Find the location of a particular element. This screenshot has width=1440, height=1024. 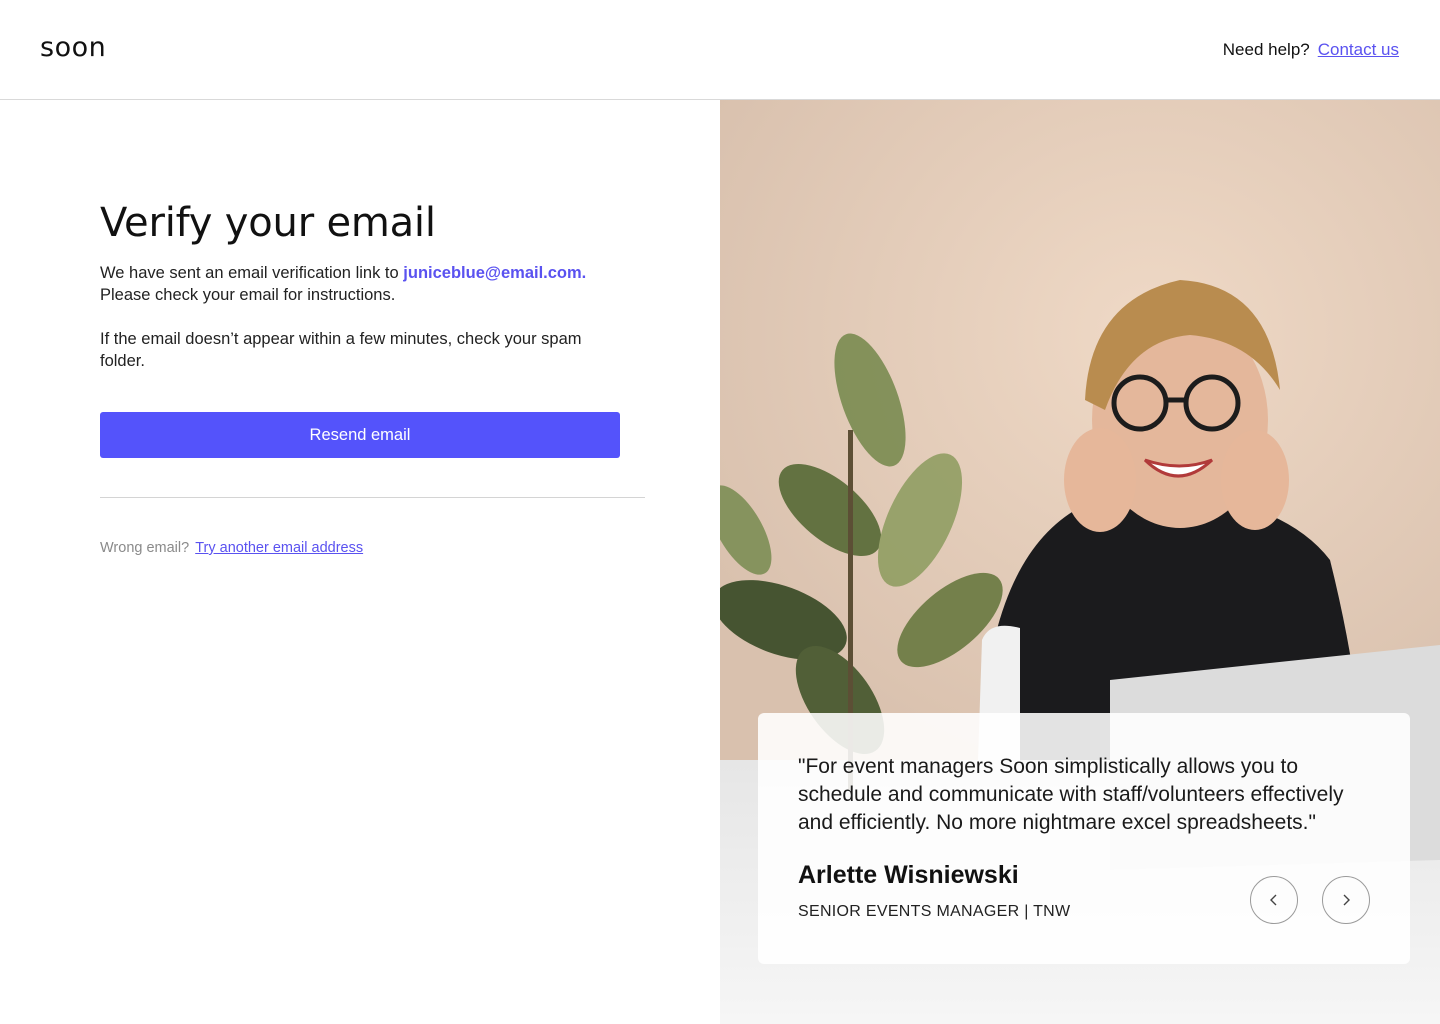

testimonial-role: SENIOR EVENTS MANAGER | TNW is located at coordinates (934, 911).